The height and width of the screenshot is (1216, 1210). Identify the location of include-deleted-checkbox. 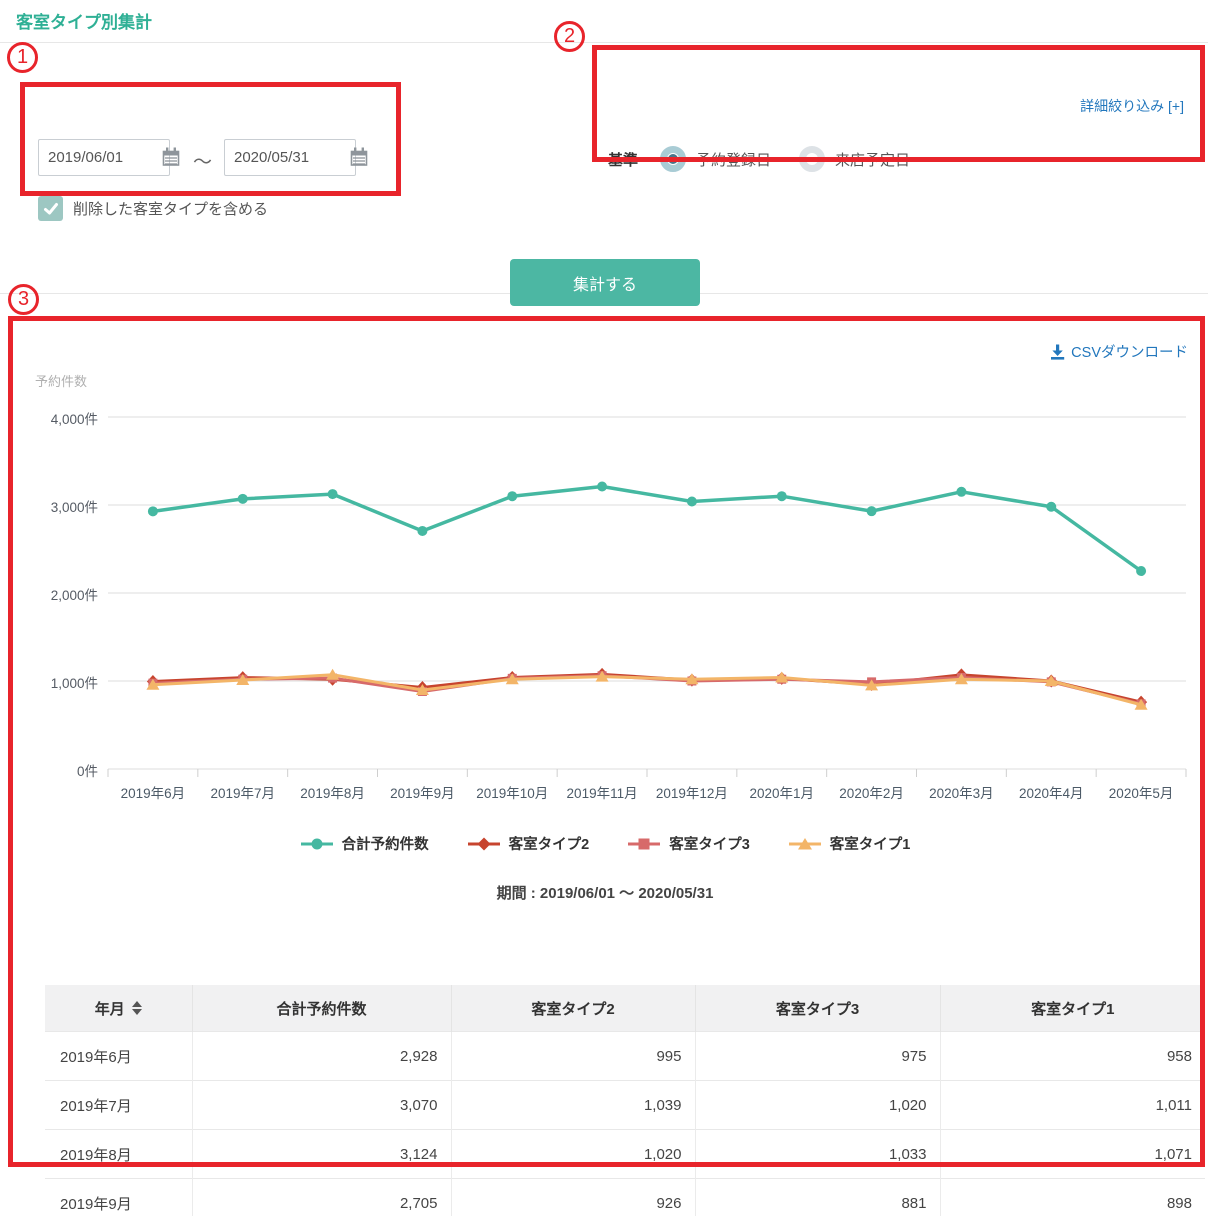
(50, 208).